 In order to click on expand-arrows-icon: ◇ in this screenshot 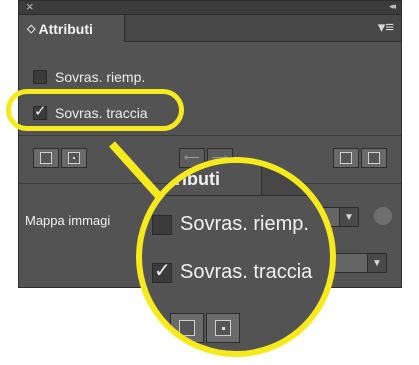, I will do `click(31, 28)`.